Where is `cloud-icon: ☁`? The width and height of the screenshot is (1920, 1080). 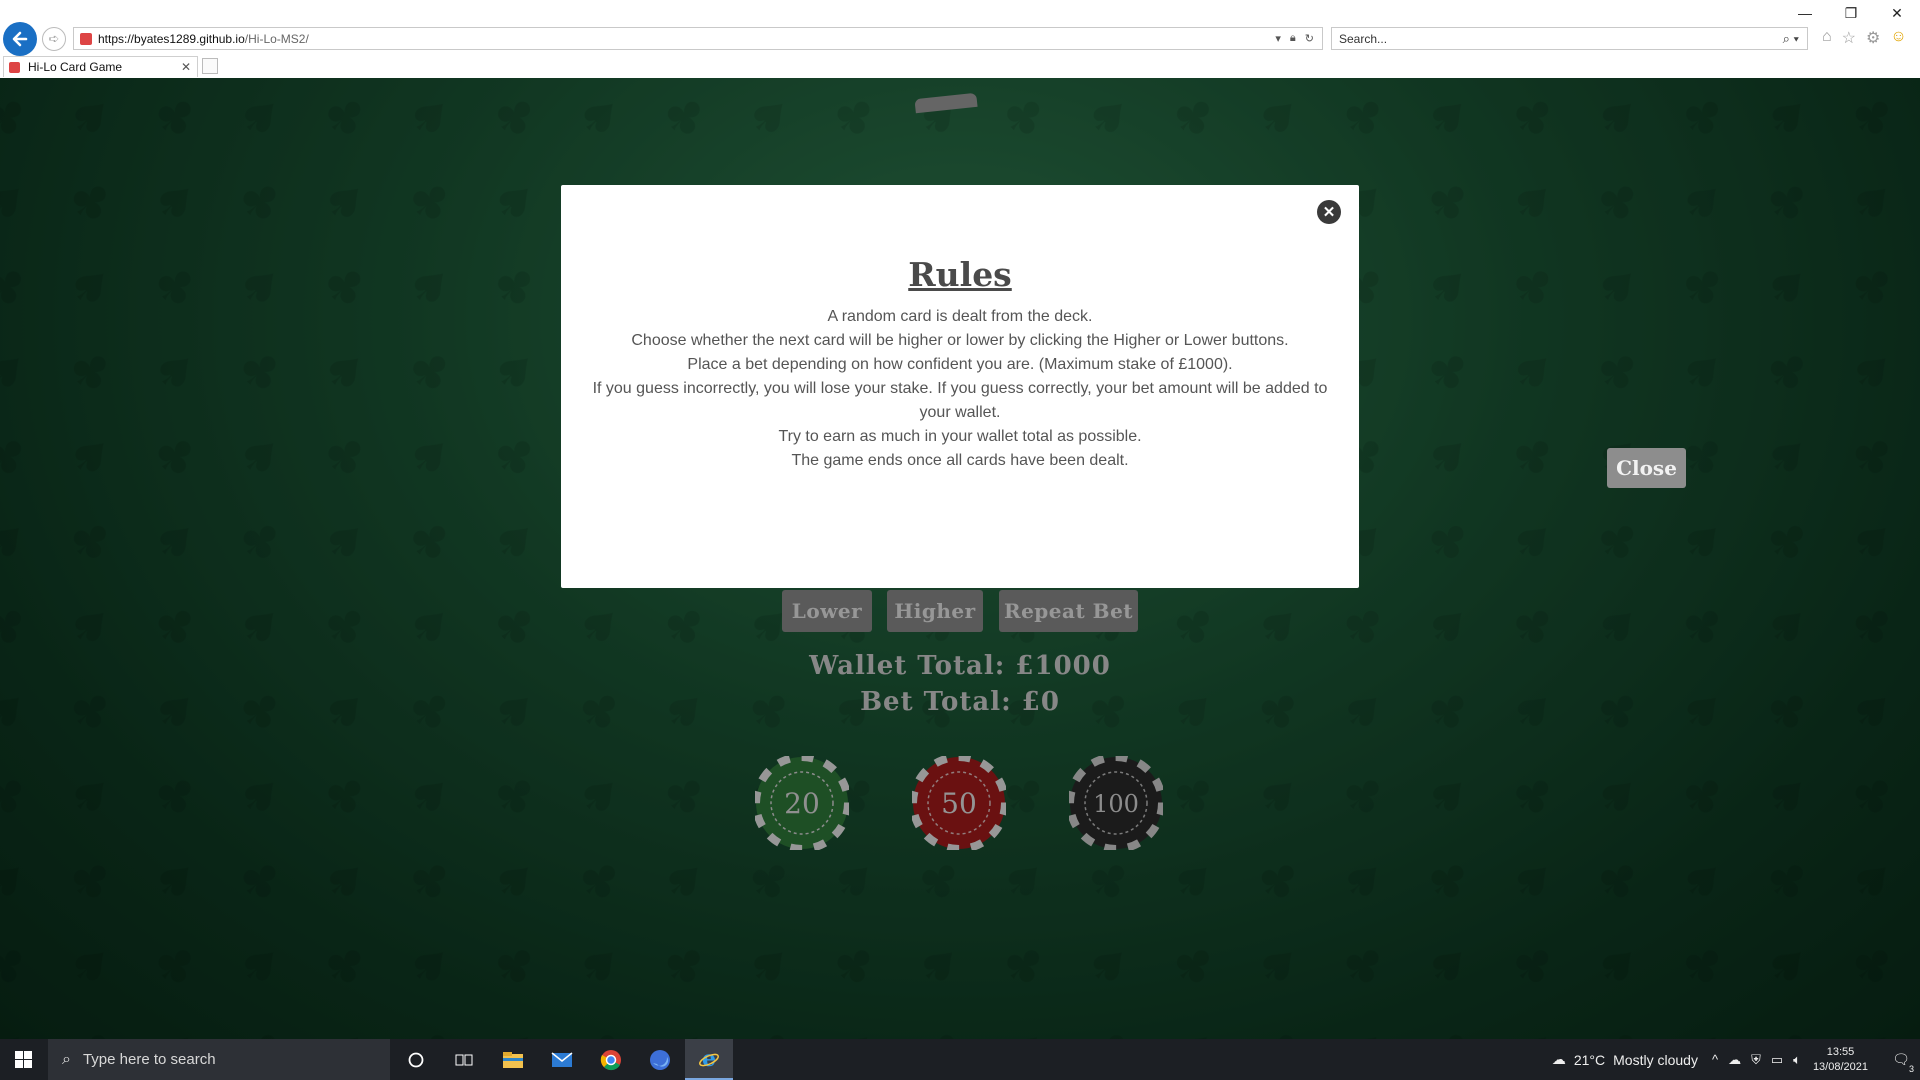
cloud-icon: ☁ is located at coordinates (1558, 1059).